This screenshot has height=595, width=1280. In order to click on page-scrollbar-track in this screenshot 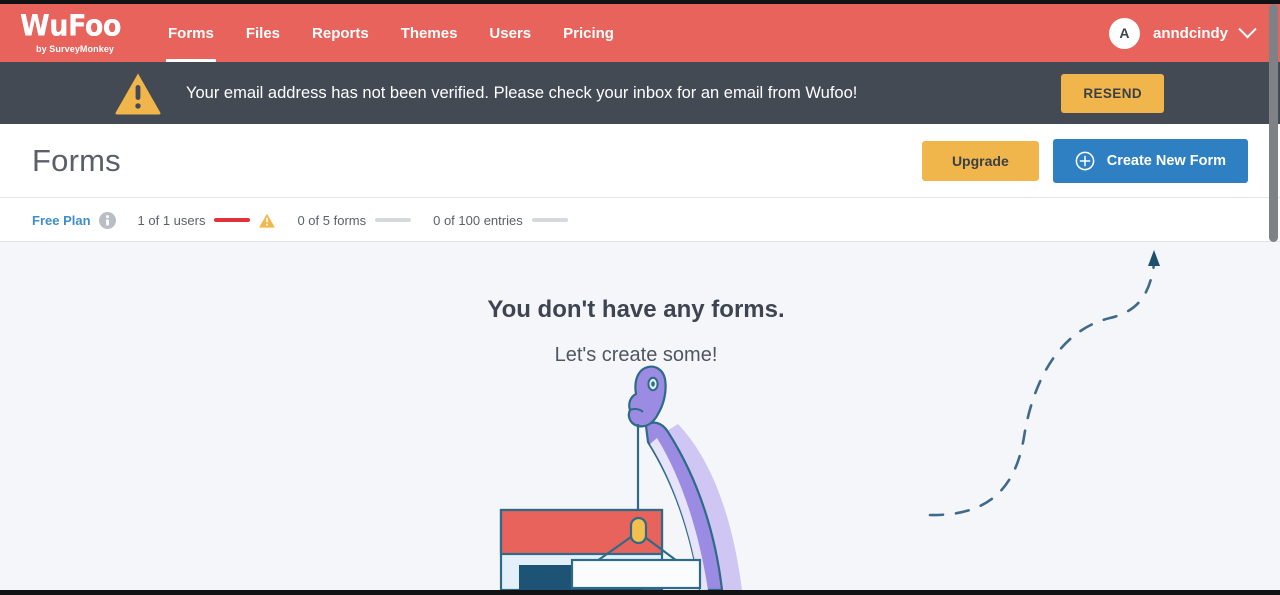, I will do `click(1273, 297)`.